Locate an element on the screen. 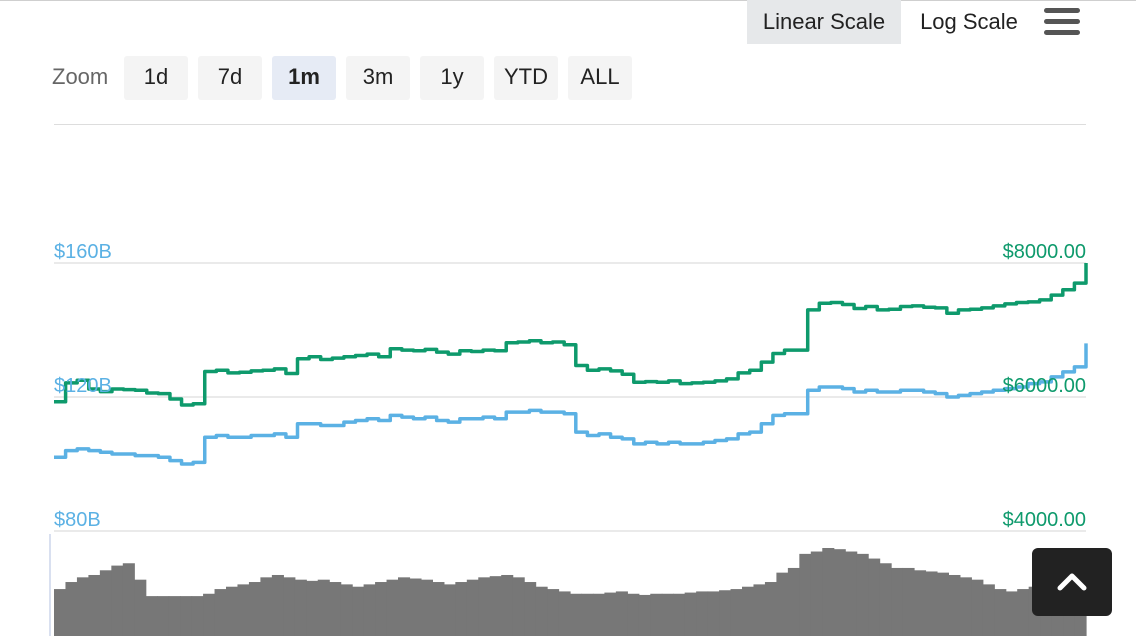 This screenshot has width=1136, height=640. right-axis-tick-label: $8000.00 is located at coordinates (1044, 252).